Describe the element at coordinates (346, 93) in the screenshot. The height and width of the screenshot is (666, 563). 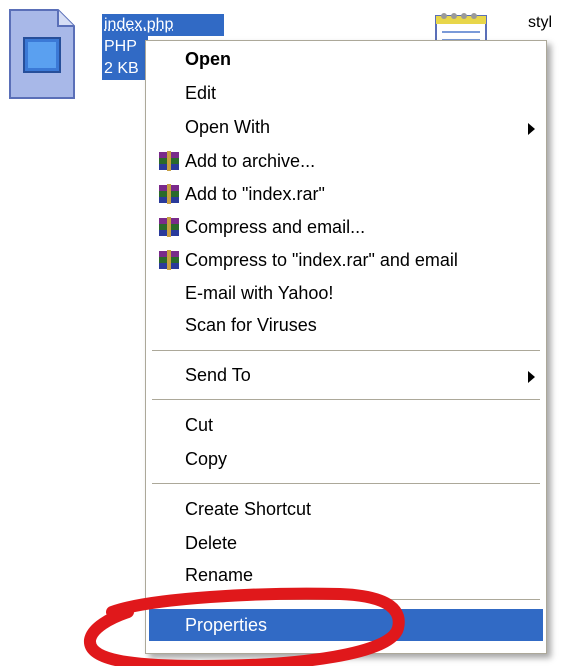
I see `menu-item-edit: Edit` at that location.